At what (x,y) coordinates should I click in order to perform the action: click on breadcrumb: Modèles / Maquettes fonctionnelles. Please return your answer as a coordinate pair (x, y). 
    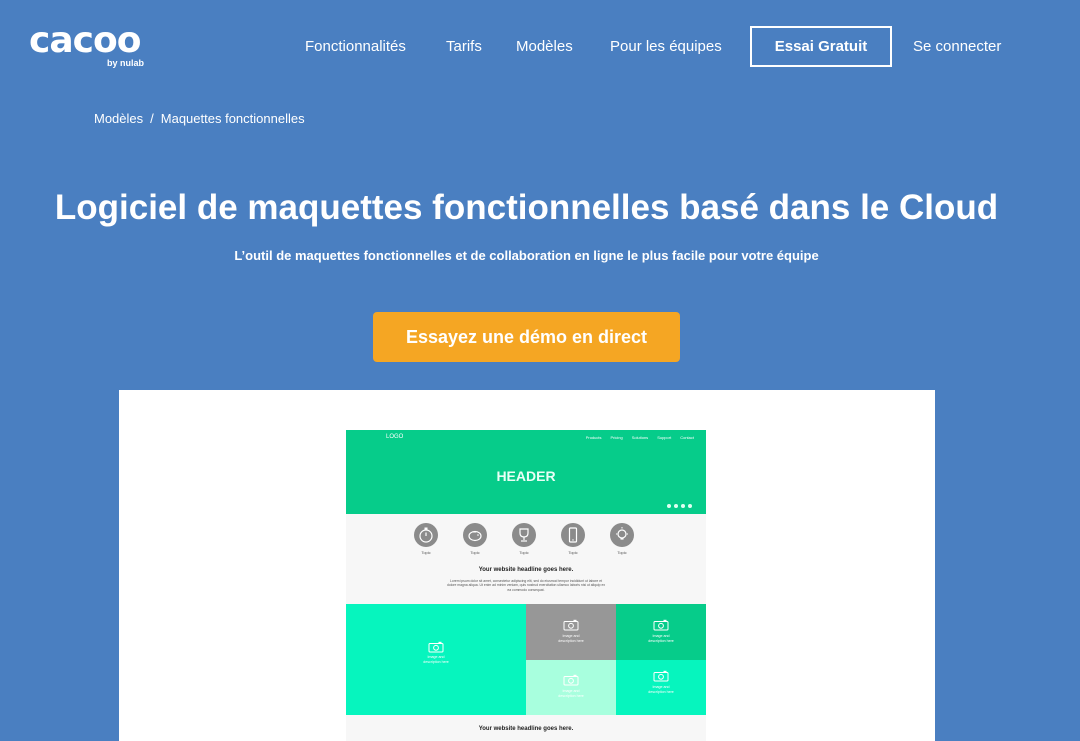
    Looking at the image, I should click on (199, 118).